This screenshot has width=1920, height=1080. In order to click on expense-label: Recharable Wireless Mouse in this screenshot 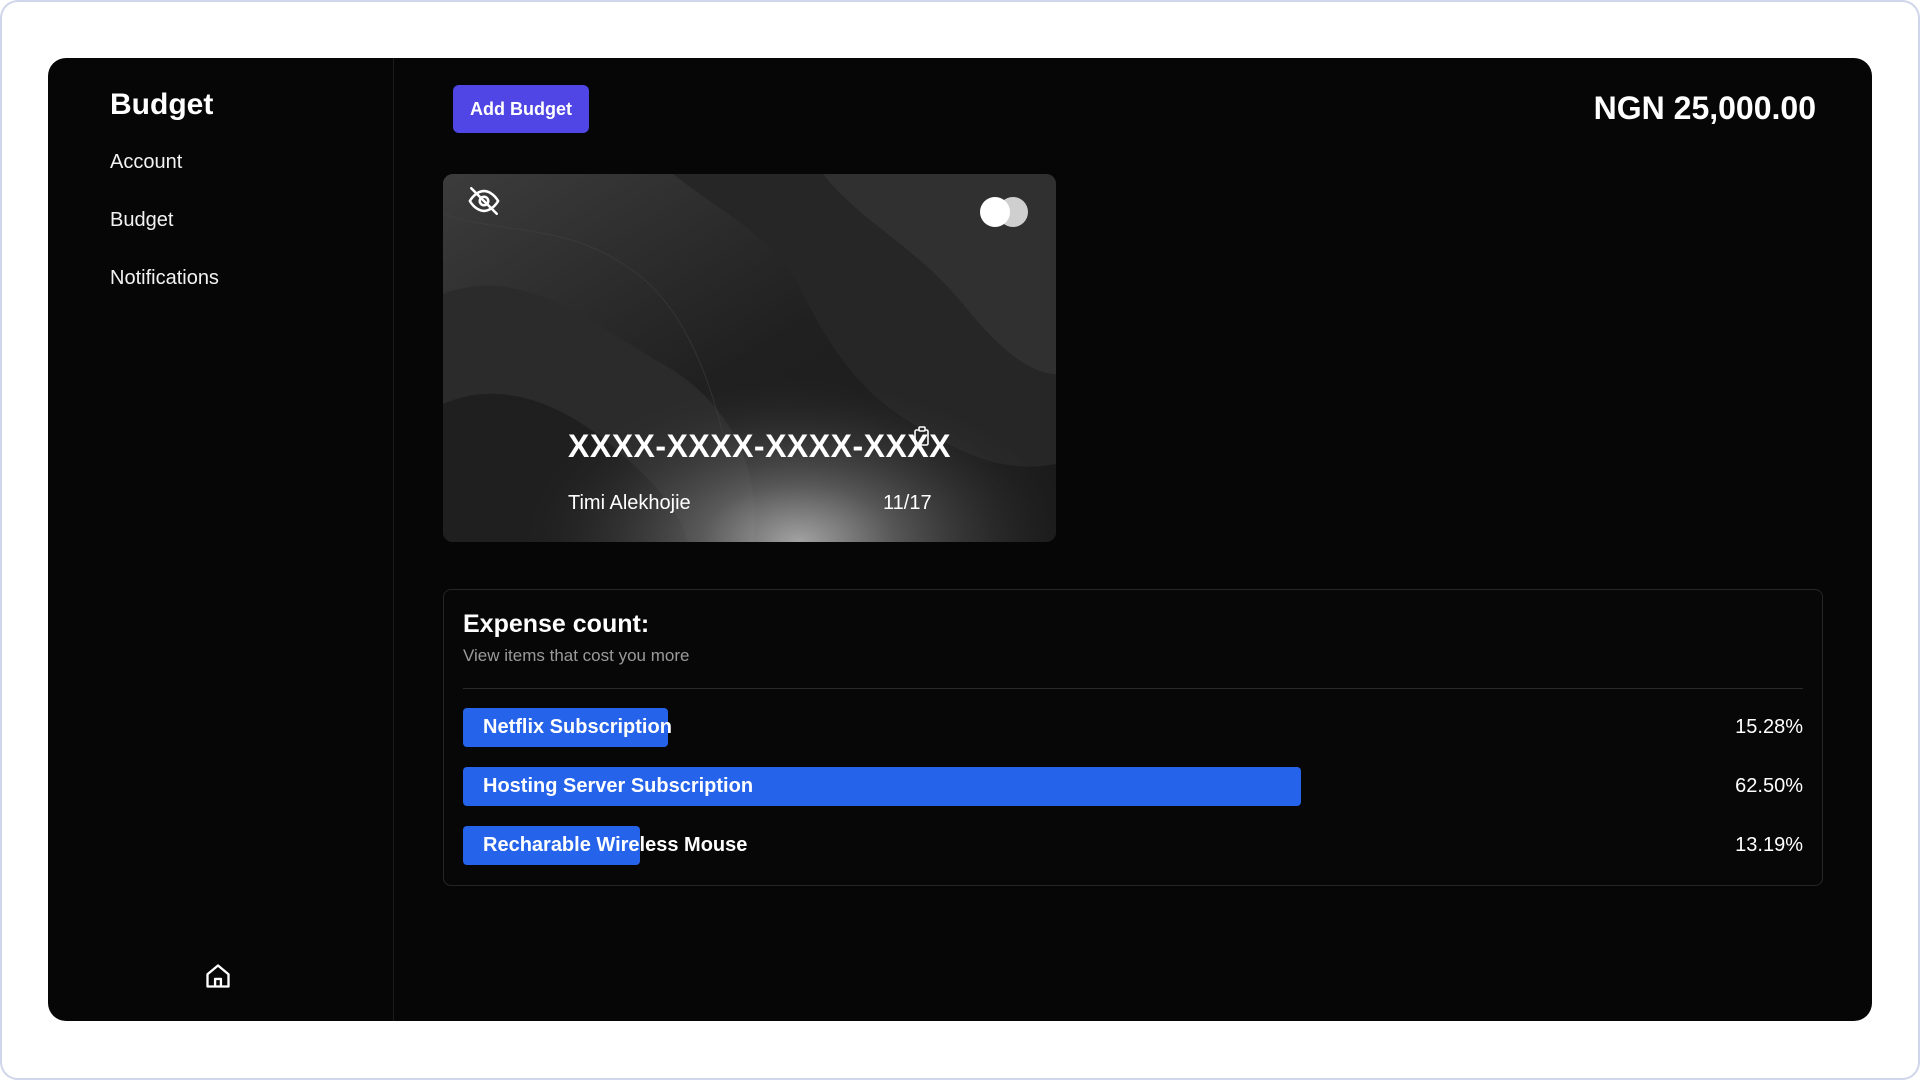, I will do `click(615, 845)`.